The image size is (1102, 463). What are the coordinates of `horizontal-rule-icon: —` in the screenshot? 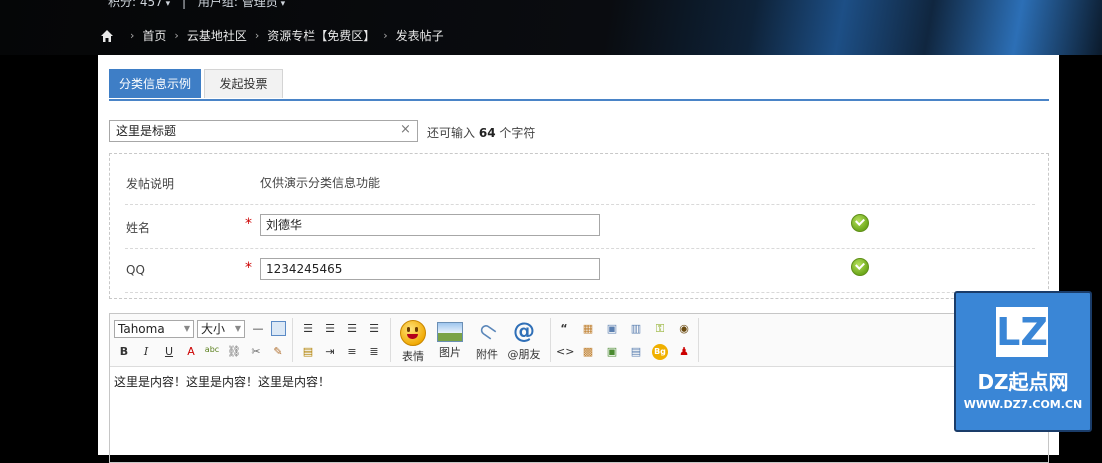 It's located at (258, 329).